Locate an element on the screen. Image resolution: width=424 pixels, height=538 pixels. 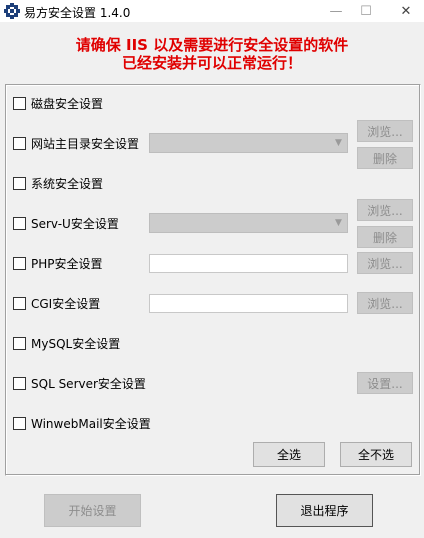
title-bar: 易方安全设置 1.4.0 — ☐ ✕ is located at coordinates (212, 11).